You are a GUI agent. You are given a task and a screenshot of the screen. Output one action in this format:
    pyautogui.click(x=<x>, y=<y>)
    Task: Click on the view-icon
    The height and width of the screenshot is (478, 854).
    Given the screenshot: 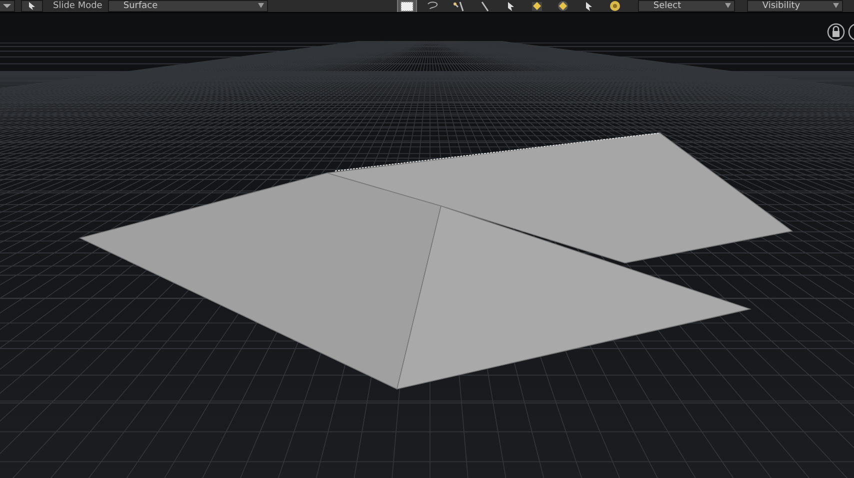 What is the action you would take?
    pyautogui.click(x=851, y=32)
    